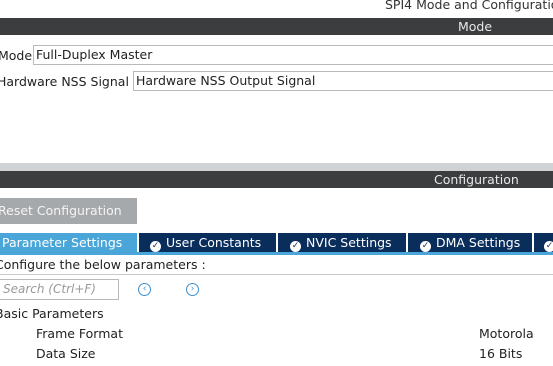 The height and width of the screenshot is (366, 553). I want to click on tab-parameter-settings: Parameter Settings, so click(68, 242).